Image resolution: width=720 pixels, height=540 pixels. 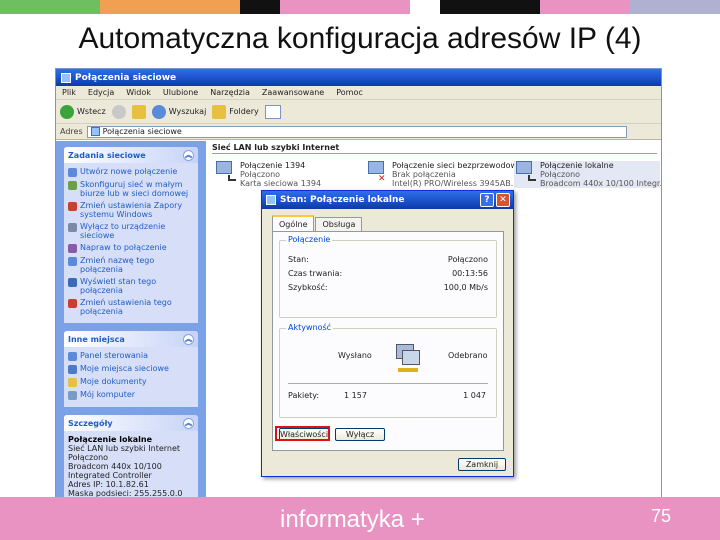 What do you see at coordinates (293, 223) in the screenshot?
I see `tab-general: Ogólne` at bounding box center [293, 223].